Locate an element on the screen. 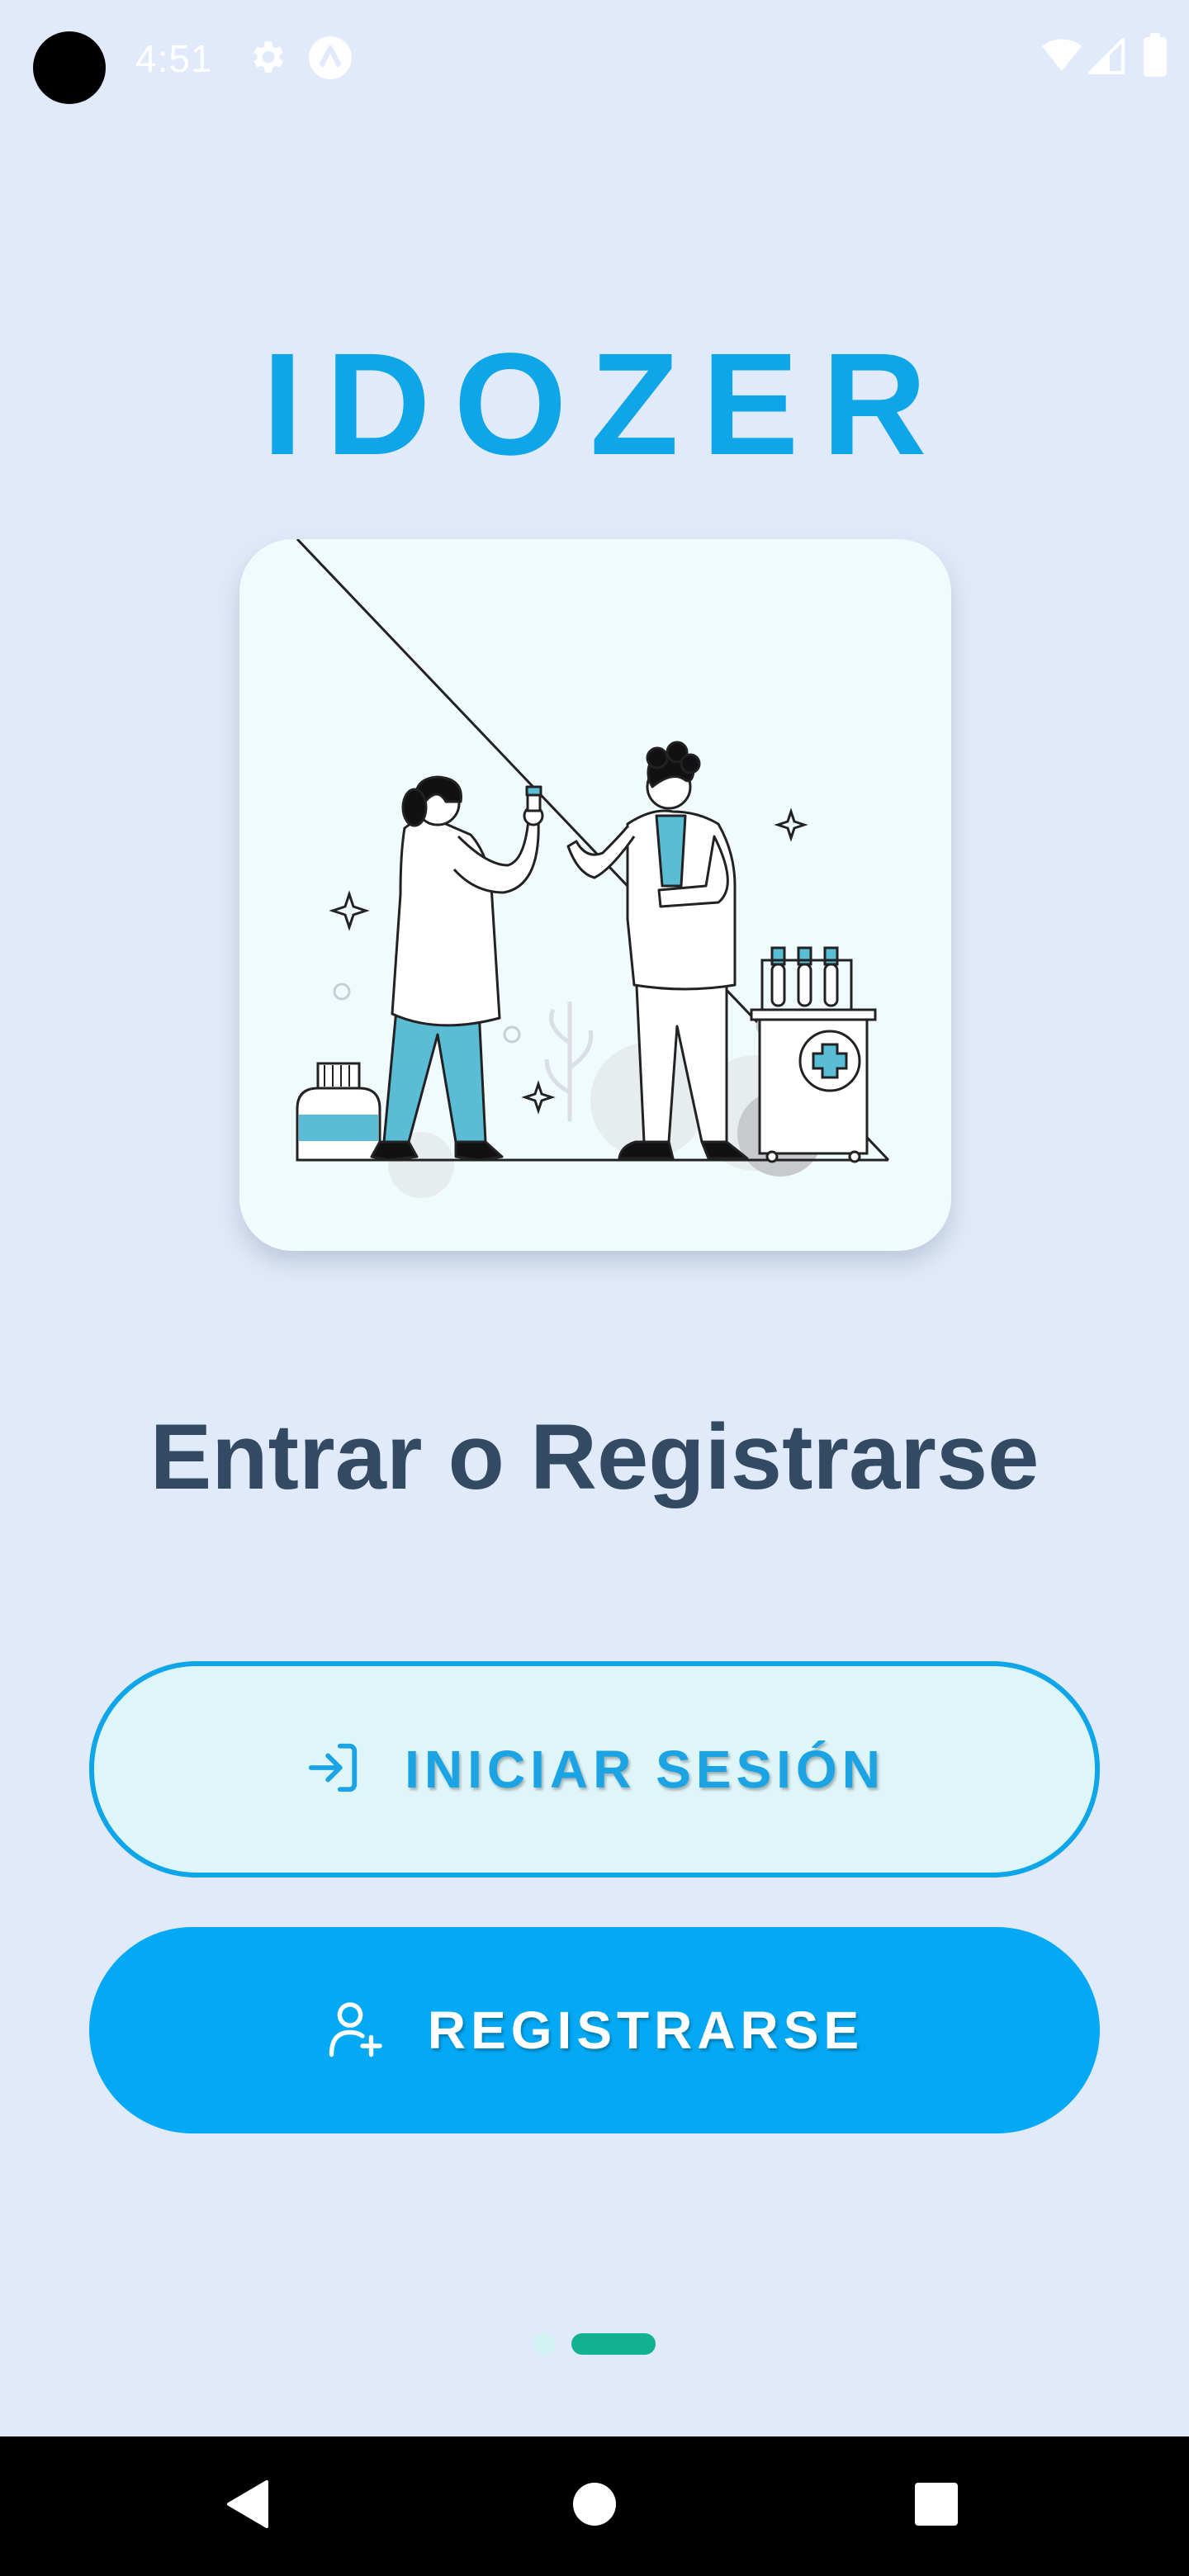  home-button is located at coordinates (594, 2506).